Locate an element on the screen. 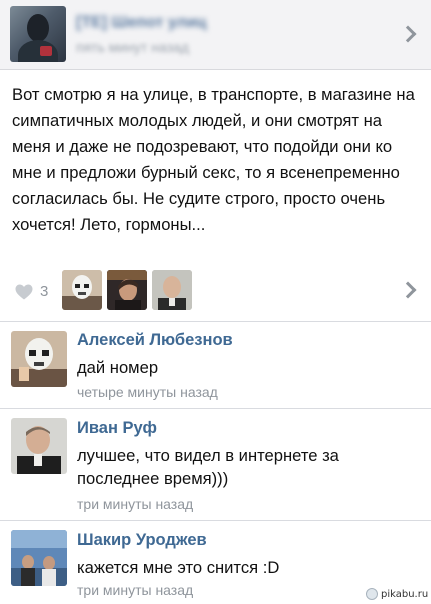 This screenshot has width=431, height=604. heart-icon is located at coordinates (24, 292).